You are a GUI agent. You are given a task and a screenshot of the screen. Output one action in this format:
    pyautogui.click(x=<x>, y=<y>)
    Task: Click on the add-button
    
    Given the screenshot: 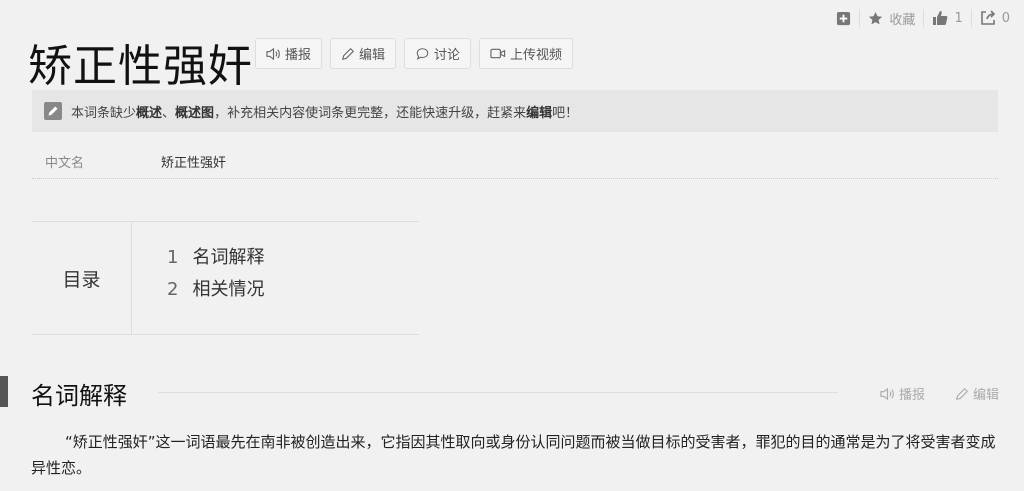 What is the action you would take?
    pyautogui.click(x=843, y=18)
    